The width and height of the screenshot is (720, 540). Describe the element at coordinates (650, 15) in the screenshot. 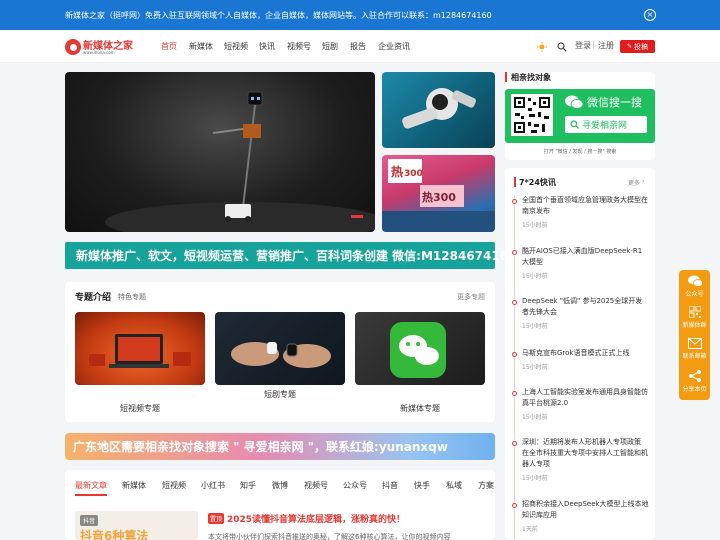

I see `close-icon: ×` at that location.